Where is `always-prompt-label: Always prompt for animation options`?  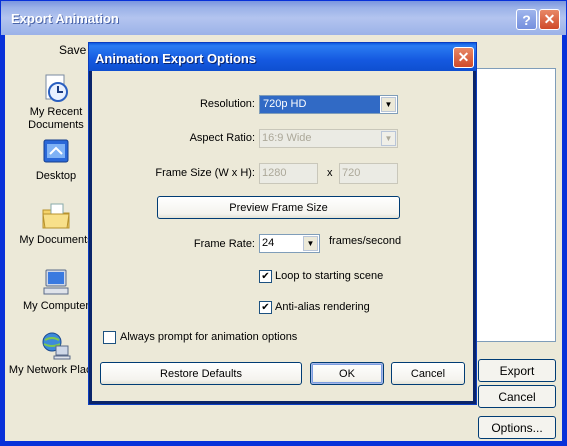
always-prompt-label: Always prompt for animation options is located at coordinates (208, 337).